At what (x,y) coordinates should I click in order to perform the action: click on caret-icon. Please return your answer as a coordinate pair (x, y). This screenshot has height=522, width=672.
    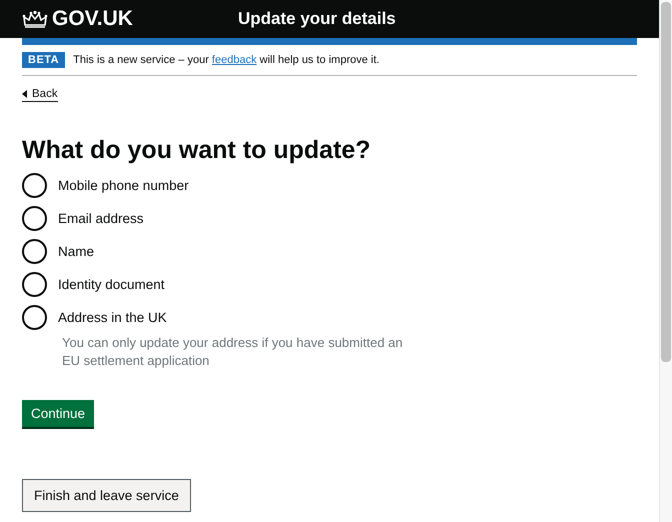
    Looking at the image, I should click on (24, 94).